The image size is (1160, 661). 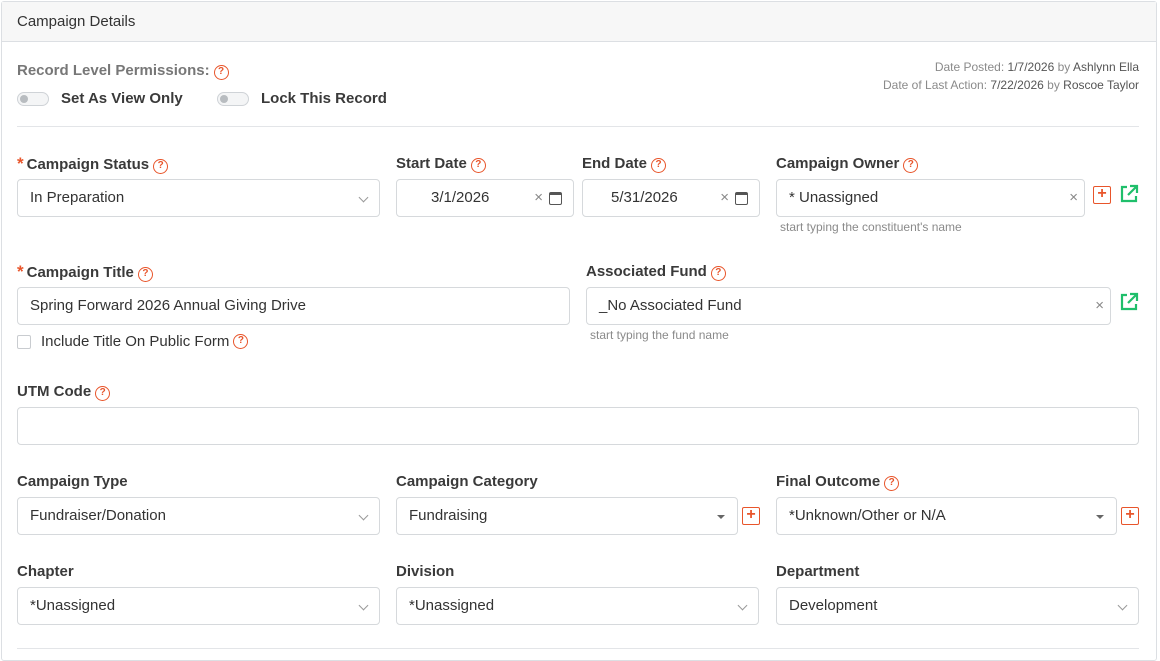 I want to click on record-permissions-text: Record Level Permissions:, so click(x=113, y=70).